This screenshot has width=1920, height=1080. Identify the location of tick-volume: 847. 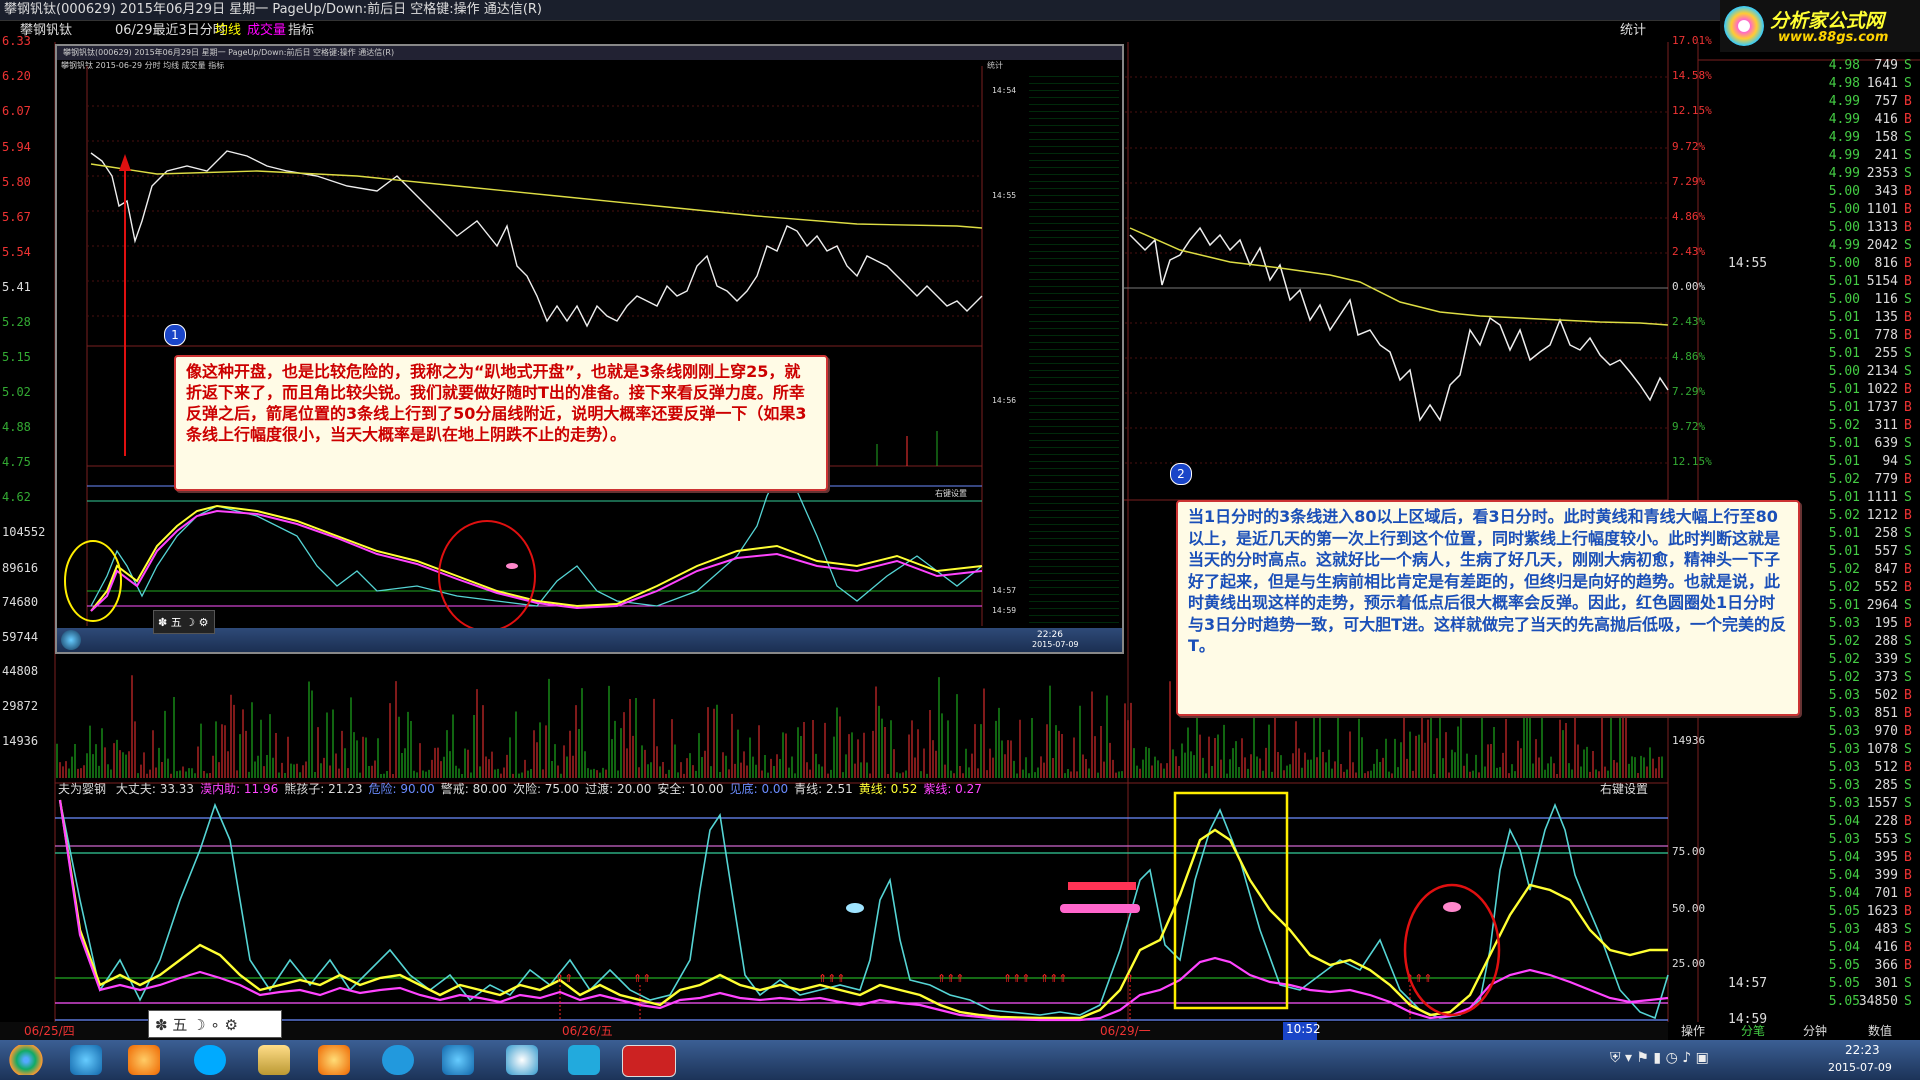
(1886, 569).